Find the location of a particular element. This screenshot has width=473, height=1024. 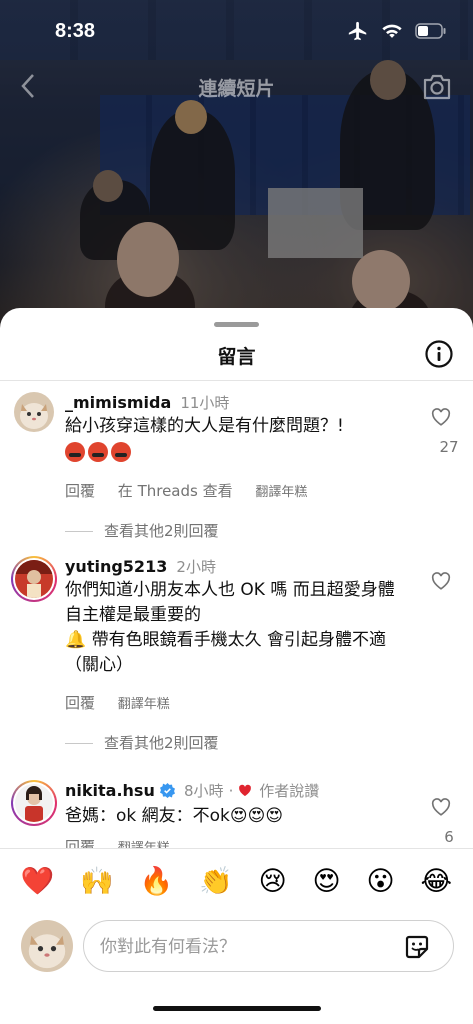

comment-username: nikita.hsu is located at coordinates (110, 790).